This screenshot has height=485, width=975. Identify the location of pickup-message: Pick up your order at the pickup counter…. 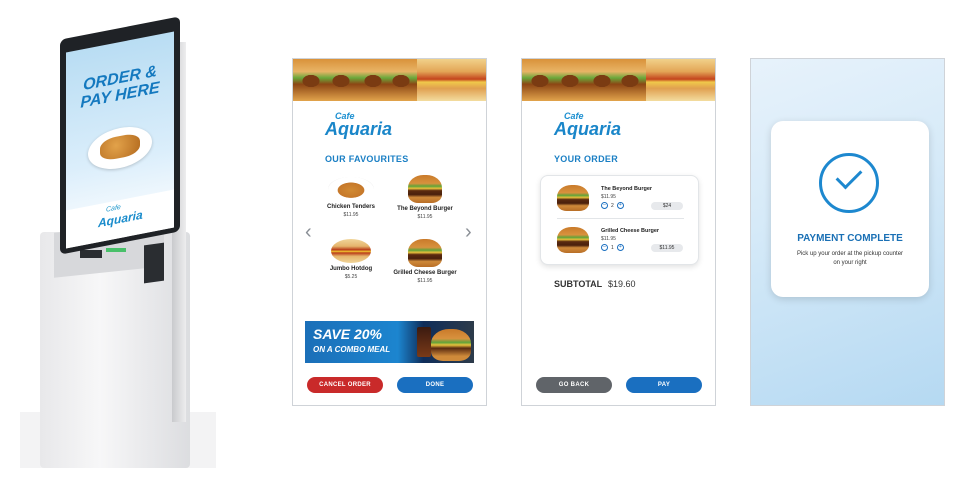
(850, 258).